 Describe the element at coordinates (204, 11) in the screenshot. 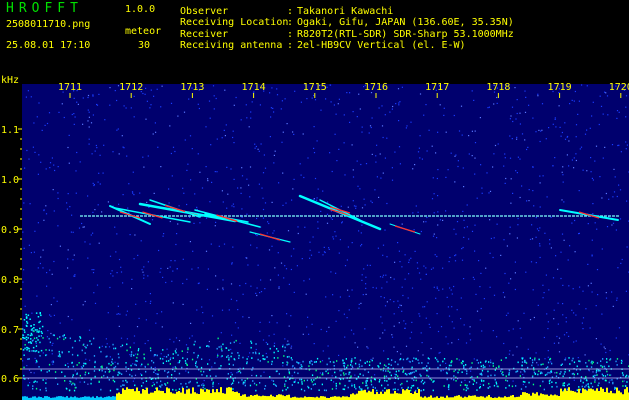

I see `observer-label: Observer` at that location.